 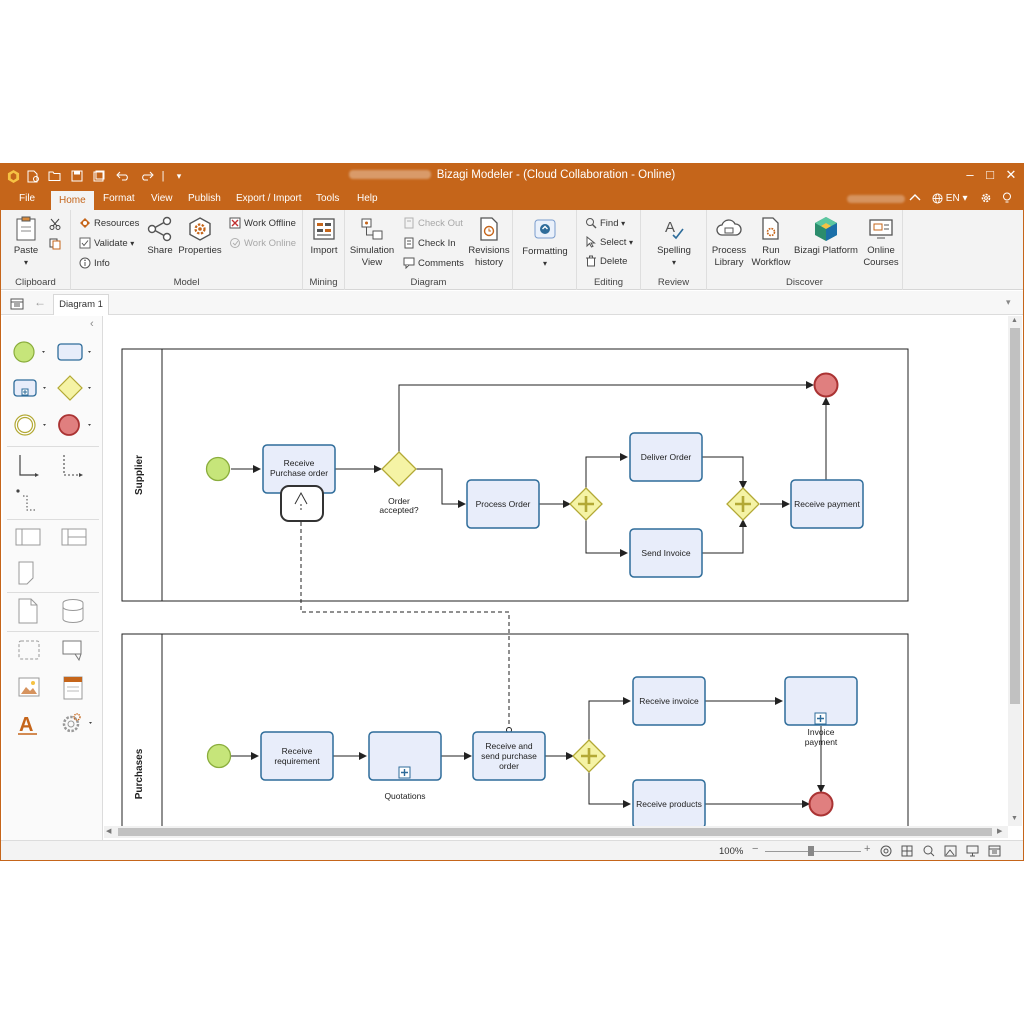 What do you see at coordinates (372, 242) in the screenshot?
I see `simulation-view-button: Simulation View` at bounding box center [372, 242].